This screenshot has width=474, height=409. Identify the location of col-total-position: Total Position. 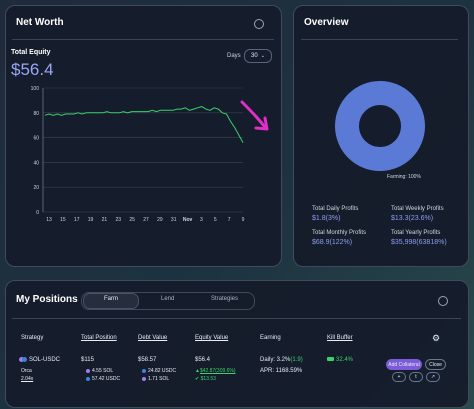
(99, 338).